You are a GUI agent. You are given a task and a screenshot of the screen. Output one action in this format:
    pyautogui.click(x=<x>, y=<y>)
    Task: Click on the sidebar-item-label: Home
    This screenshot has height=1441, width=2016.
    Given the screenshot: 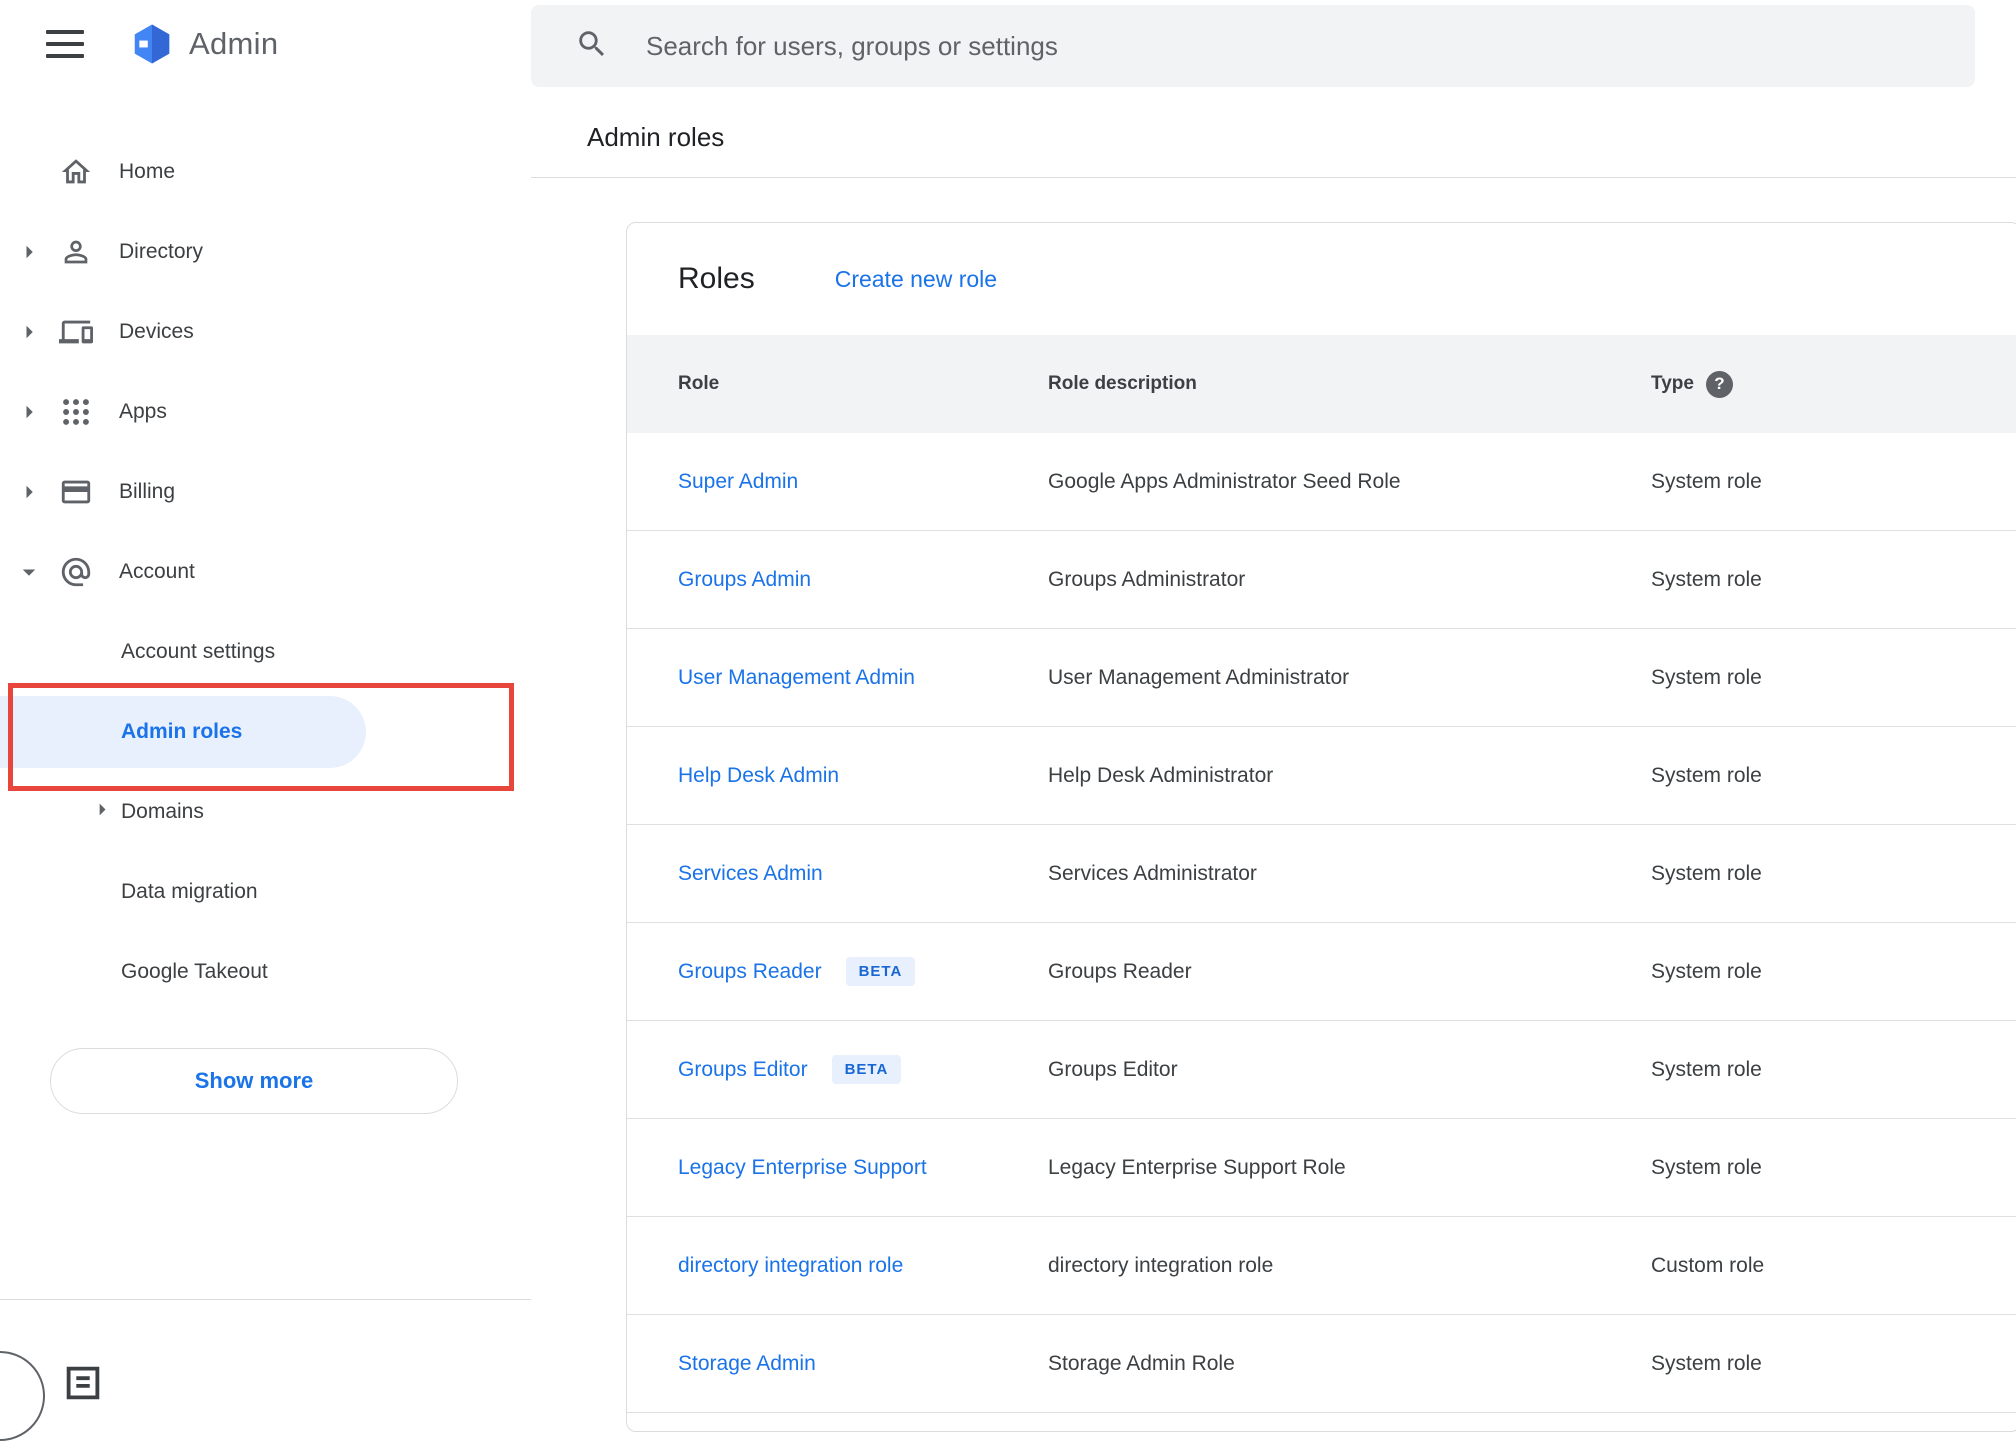 What is the action you would take?
    pyautogui.click(x=147, y=171)
    